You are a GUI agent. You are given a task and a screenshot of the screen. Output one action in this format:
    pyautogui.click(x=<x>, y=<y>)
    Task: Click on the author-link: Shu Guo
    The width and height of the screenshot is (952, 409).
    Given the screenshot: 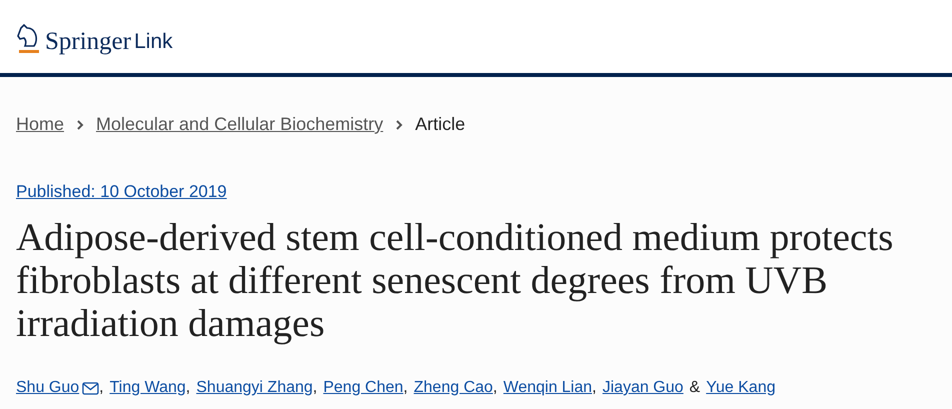 What is the action you would take?
    pyautogui.click(x=48, y=388)
    